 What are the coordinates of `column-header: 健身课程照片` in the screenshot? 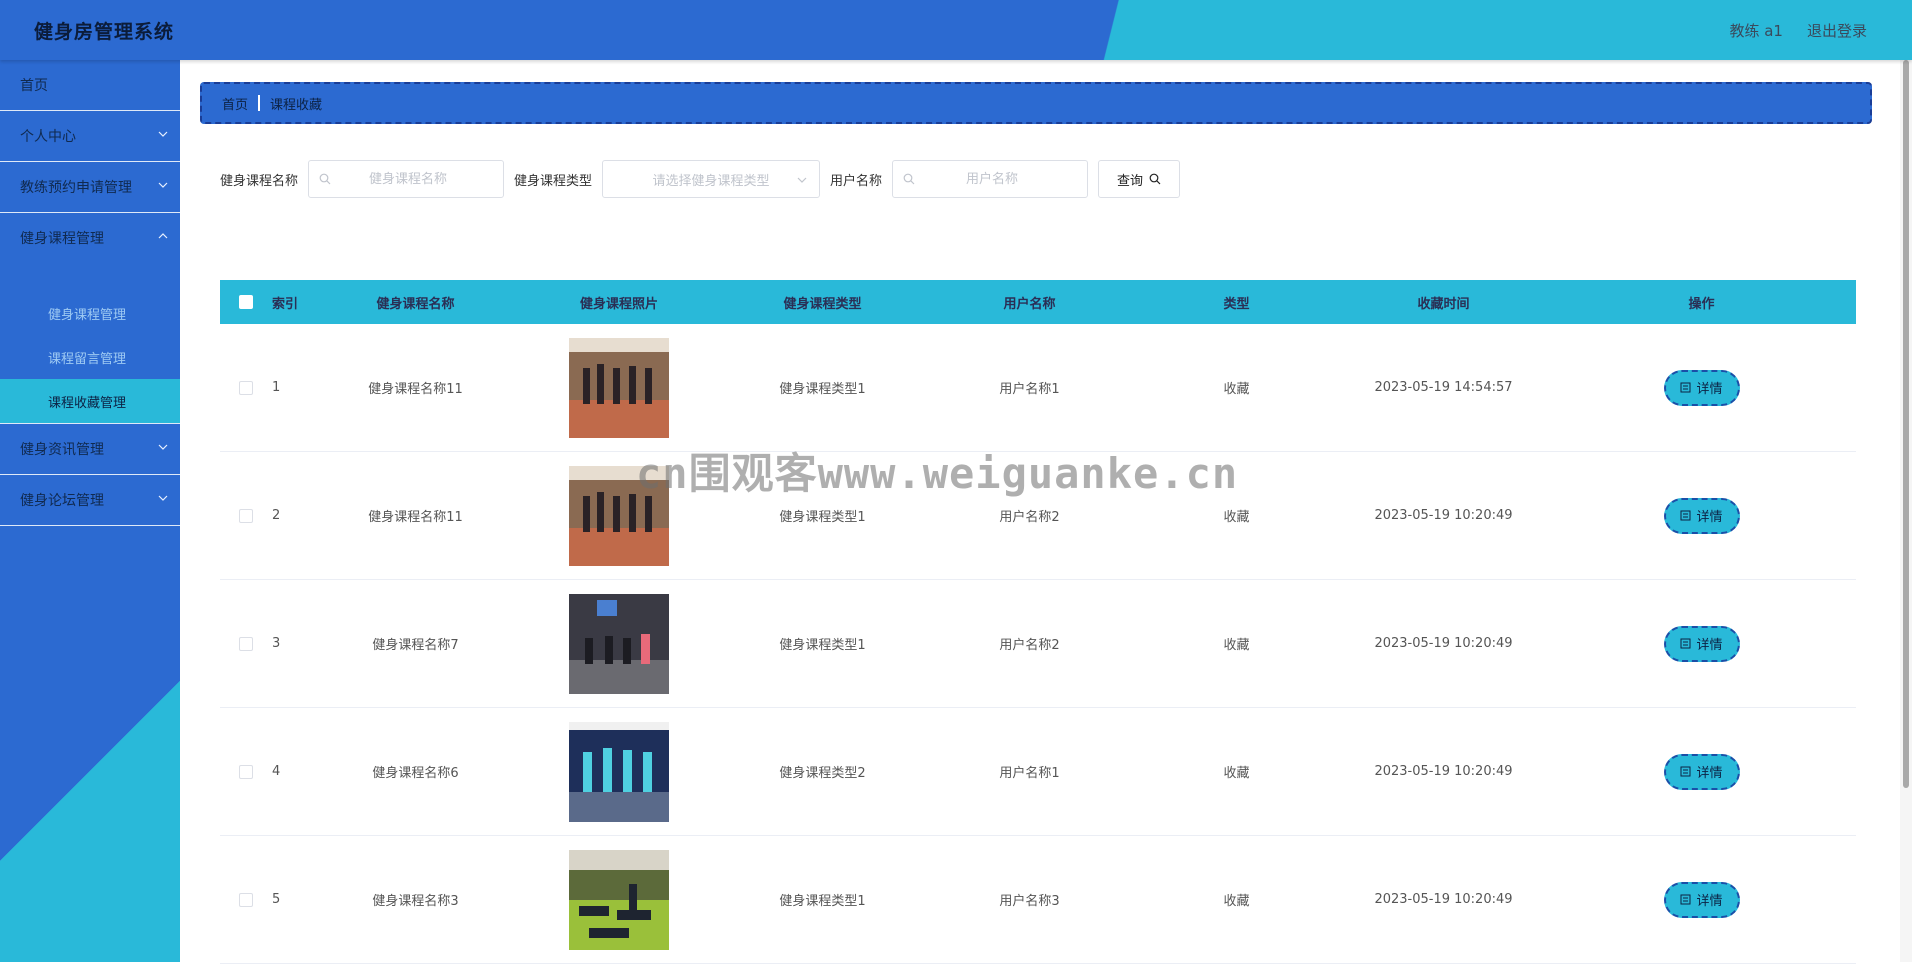 It's located at (618, 304).